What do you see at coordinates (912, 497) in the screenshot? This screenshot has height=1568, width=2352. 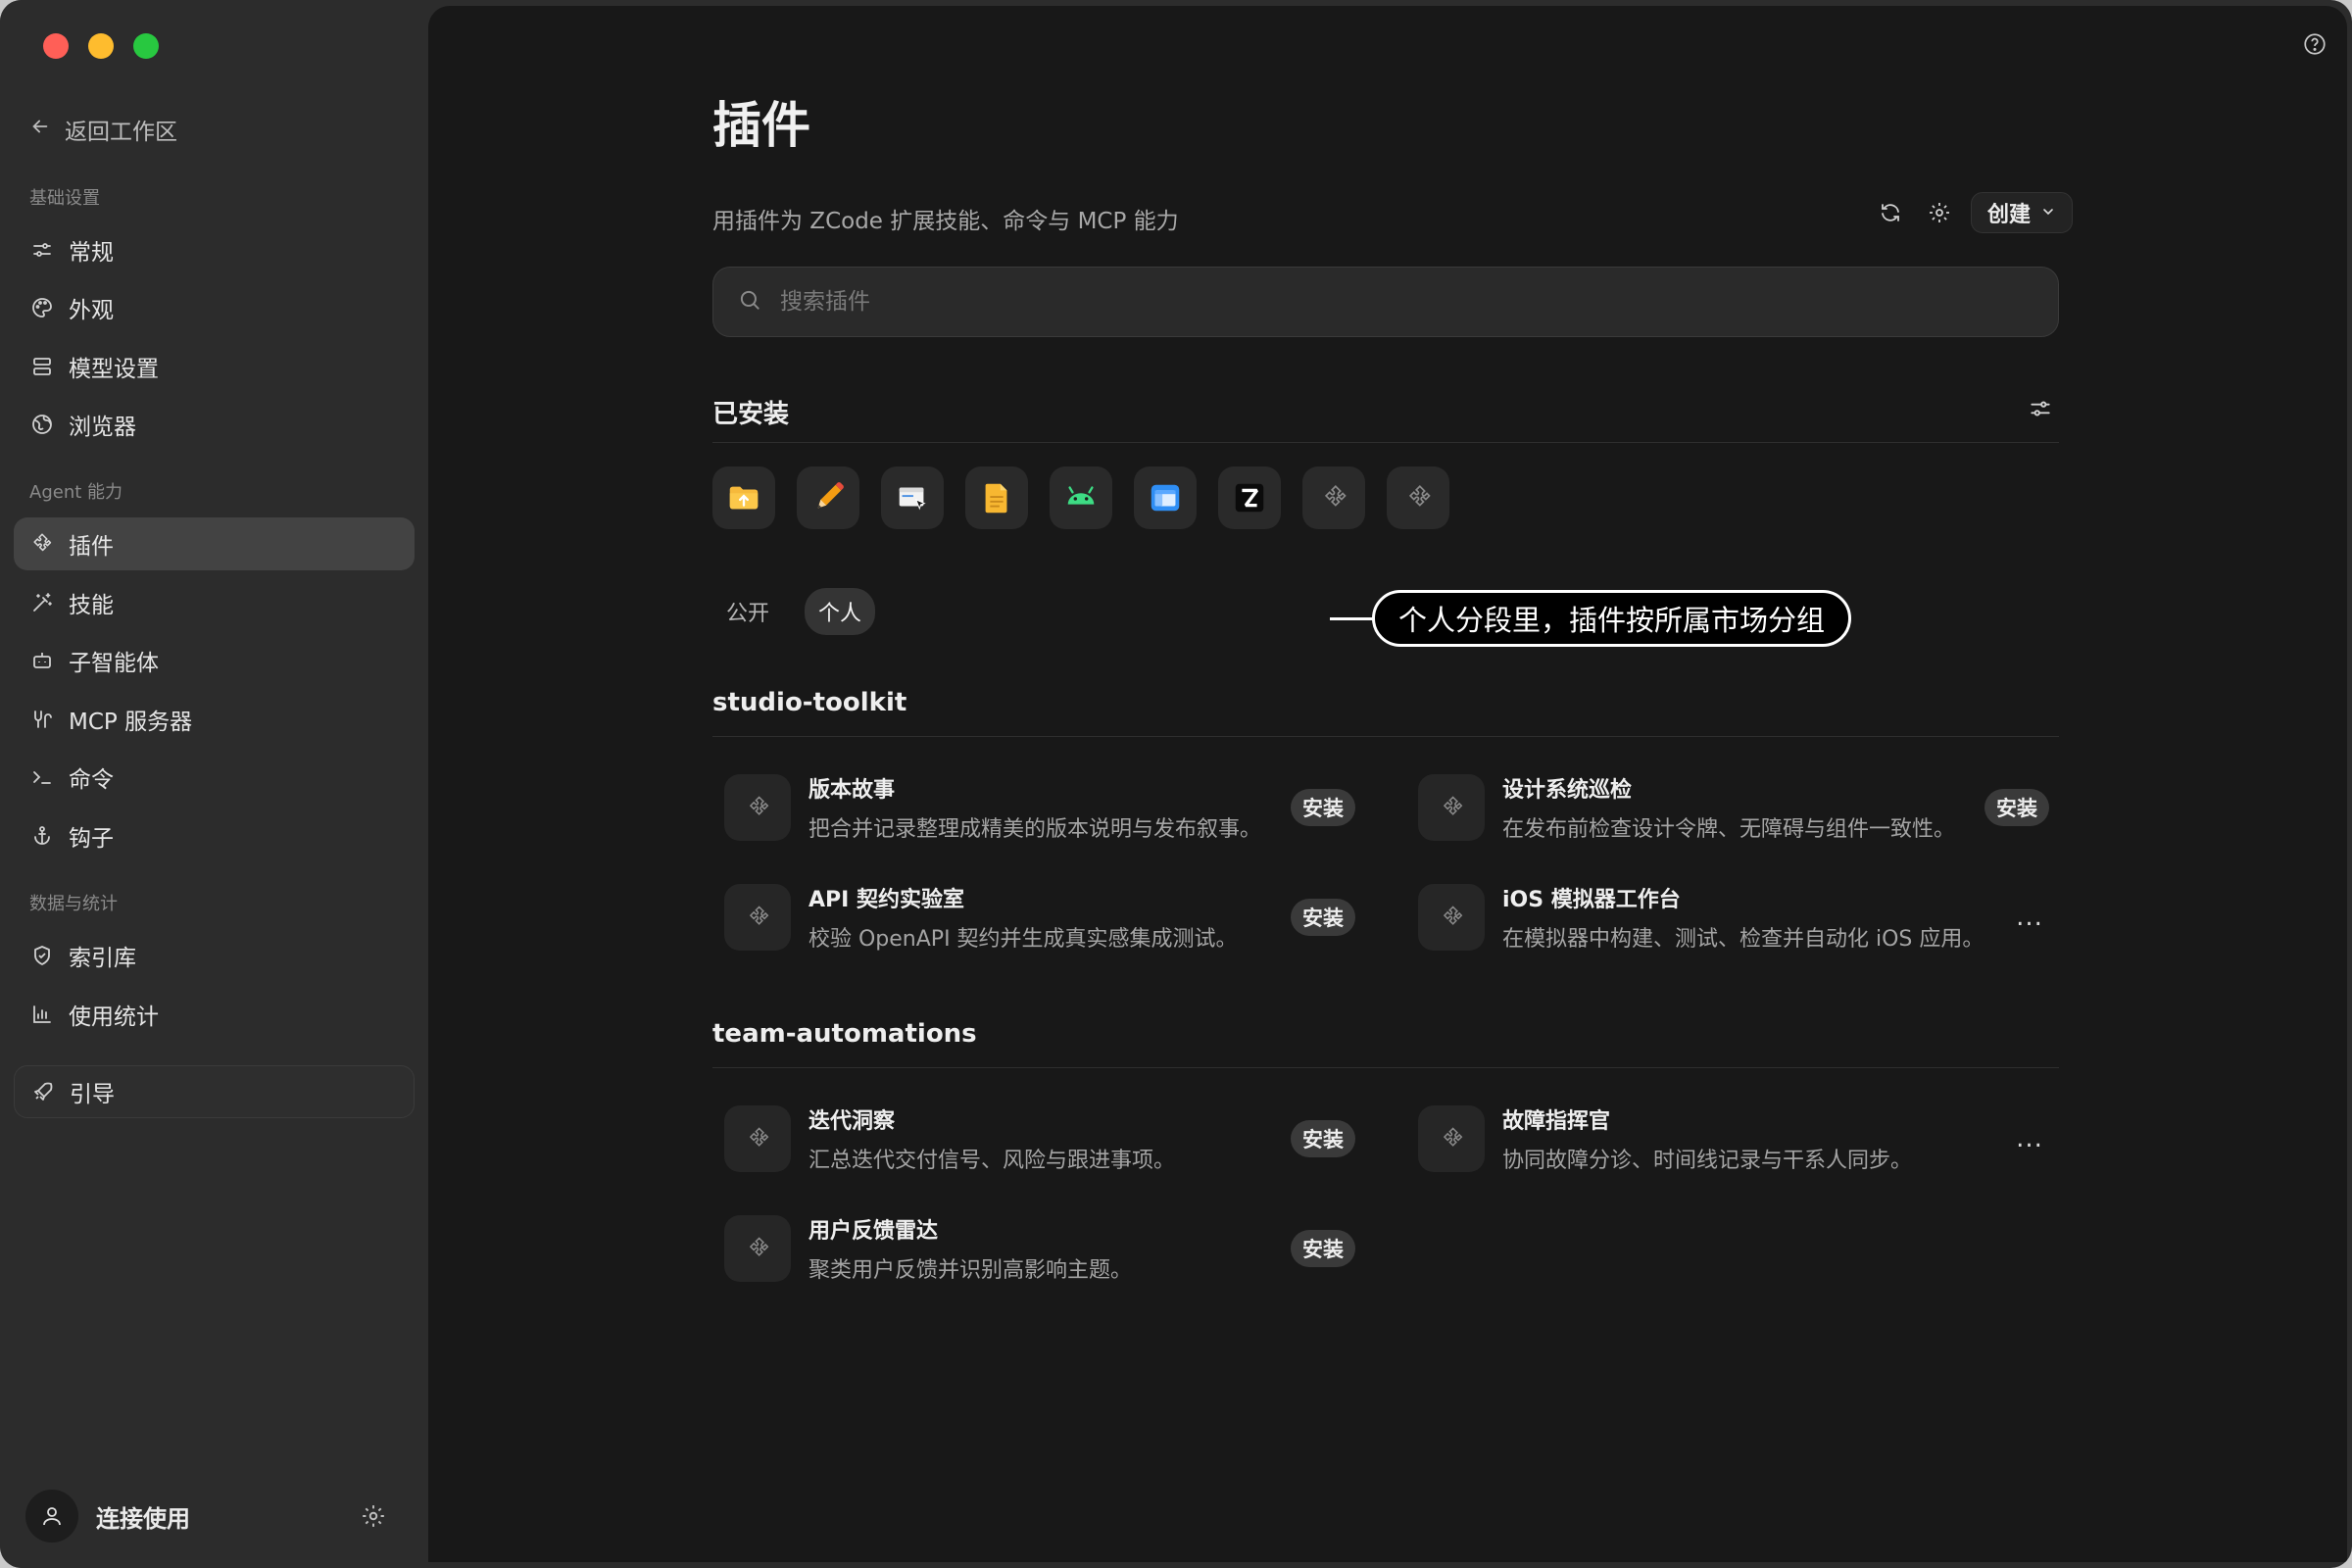 I see `window-cursor-icon` at bounding box center [912, 497].